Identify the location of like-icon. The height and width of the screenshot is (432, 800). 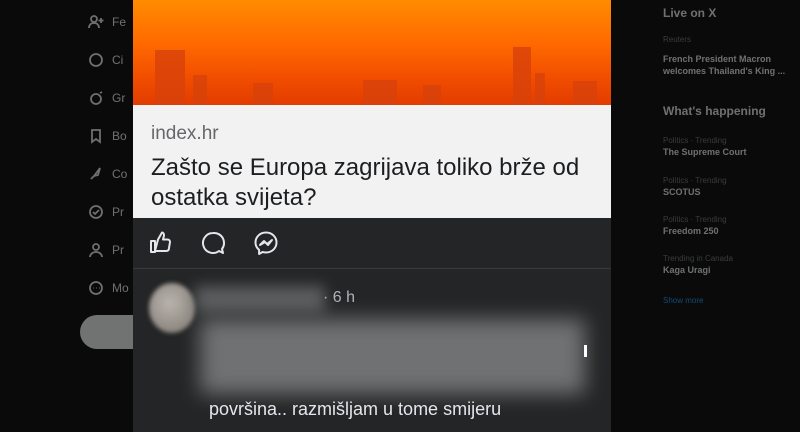
(160, 242).